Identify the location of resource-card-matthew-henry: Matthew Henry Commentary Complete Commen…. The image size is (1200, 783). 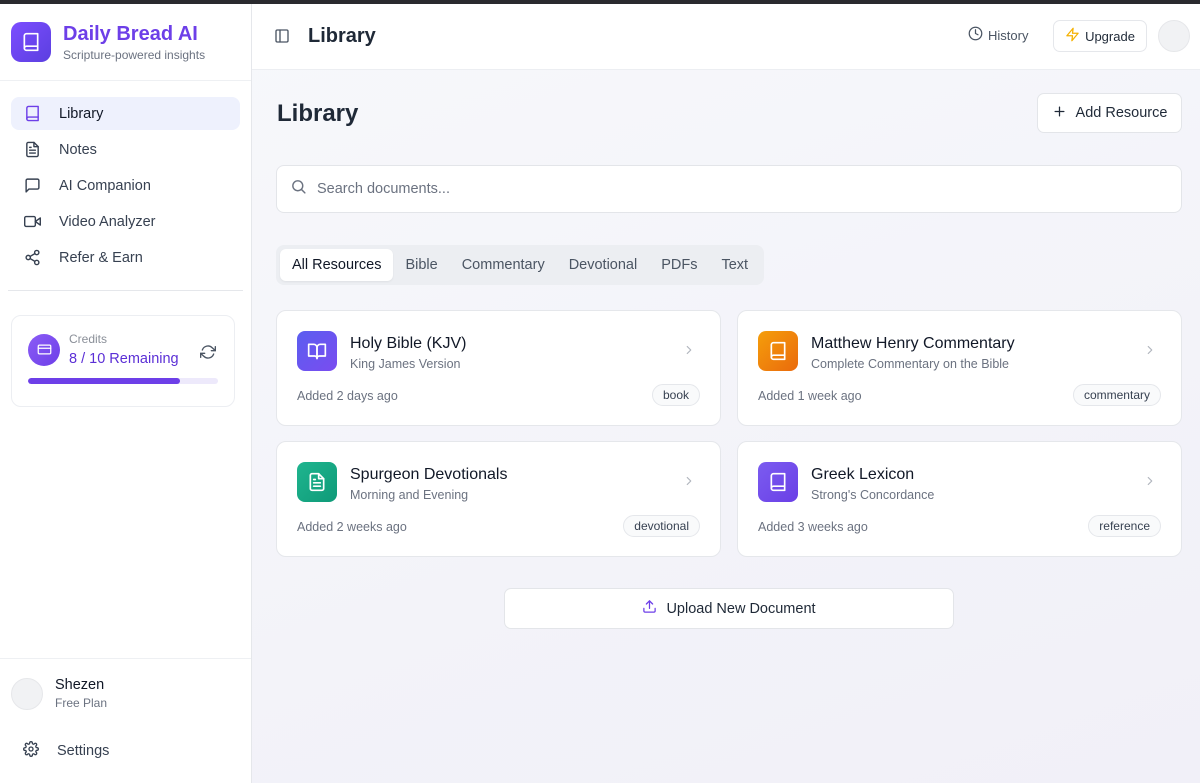
(959, 368).